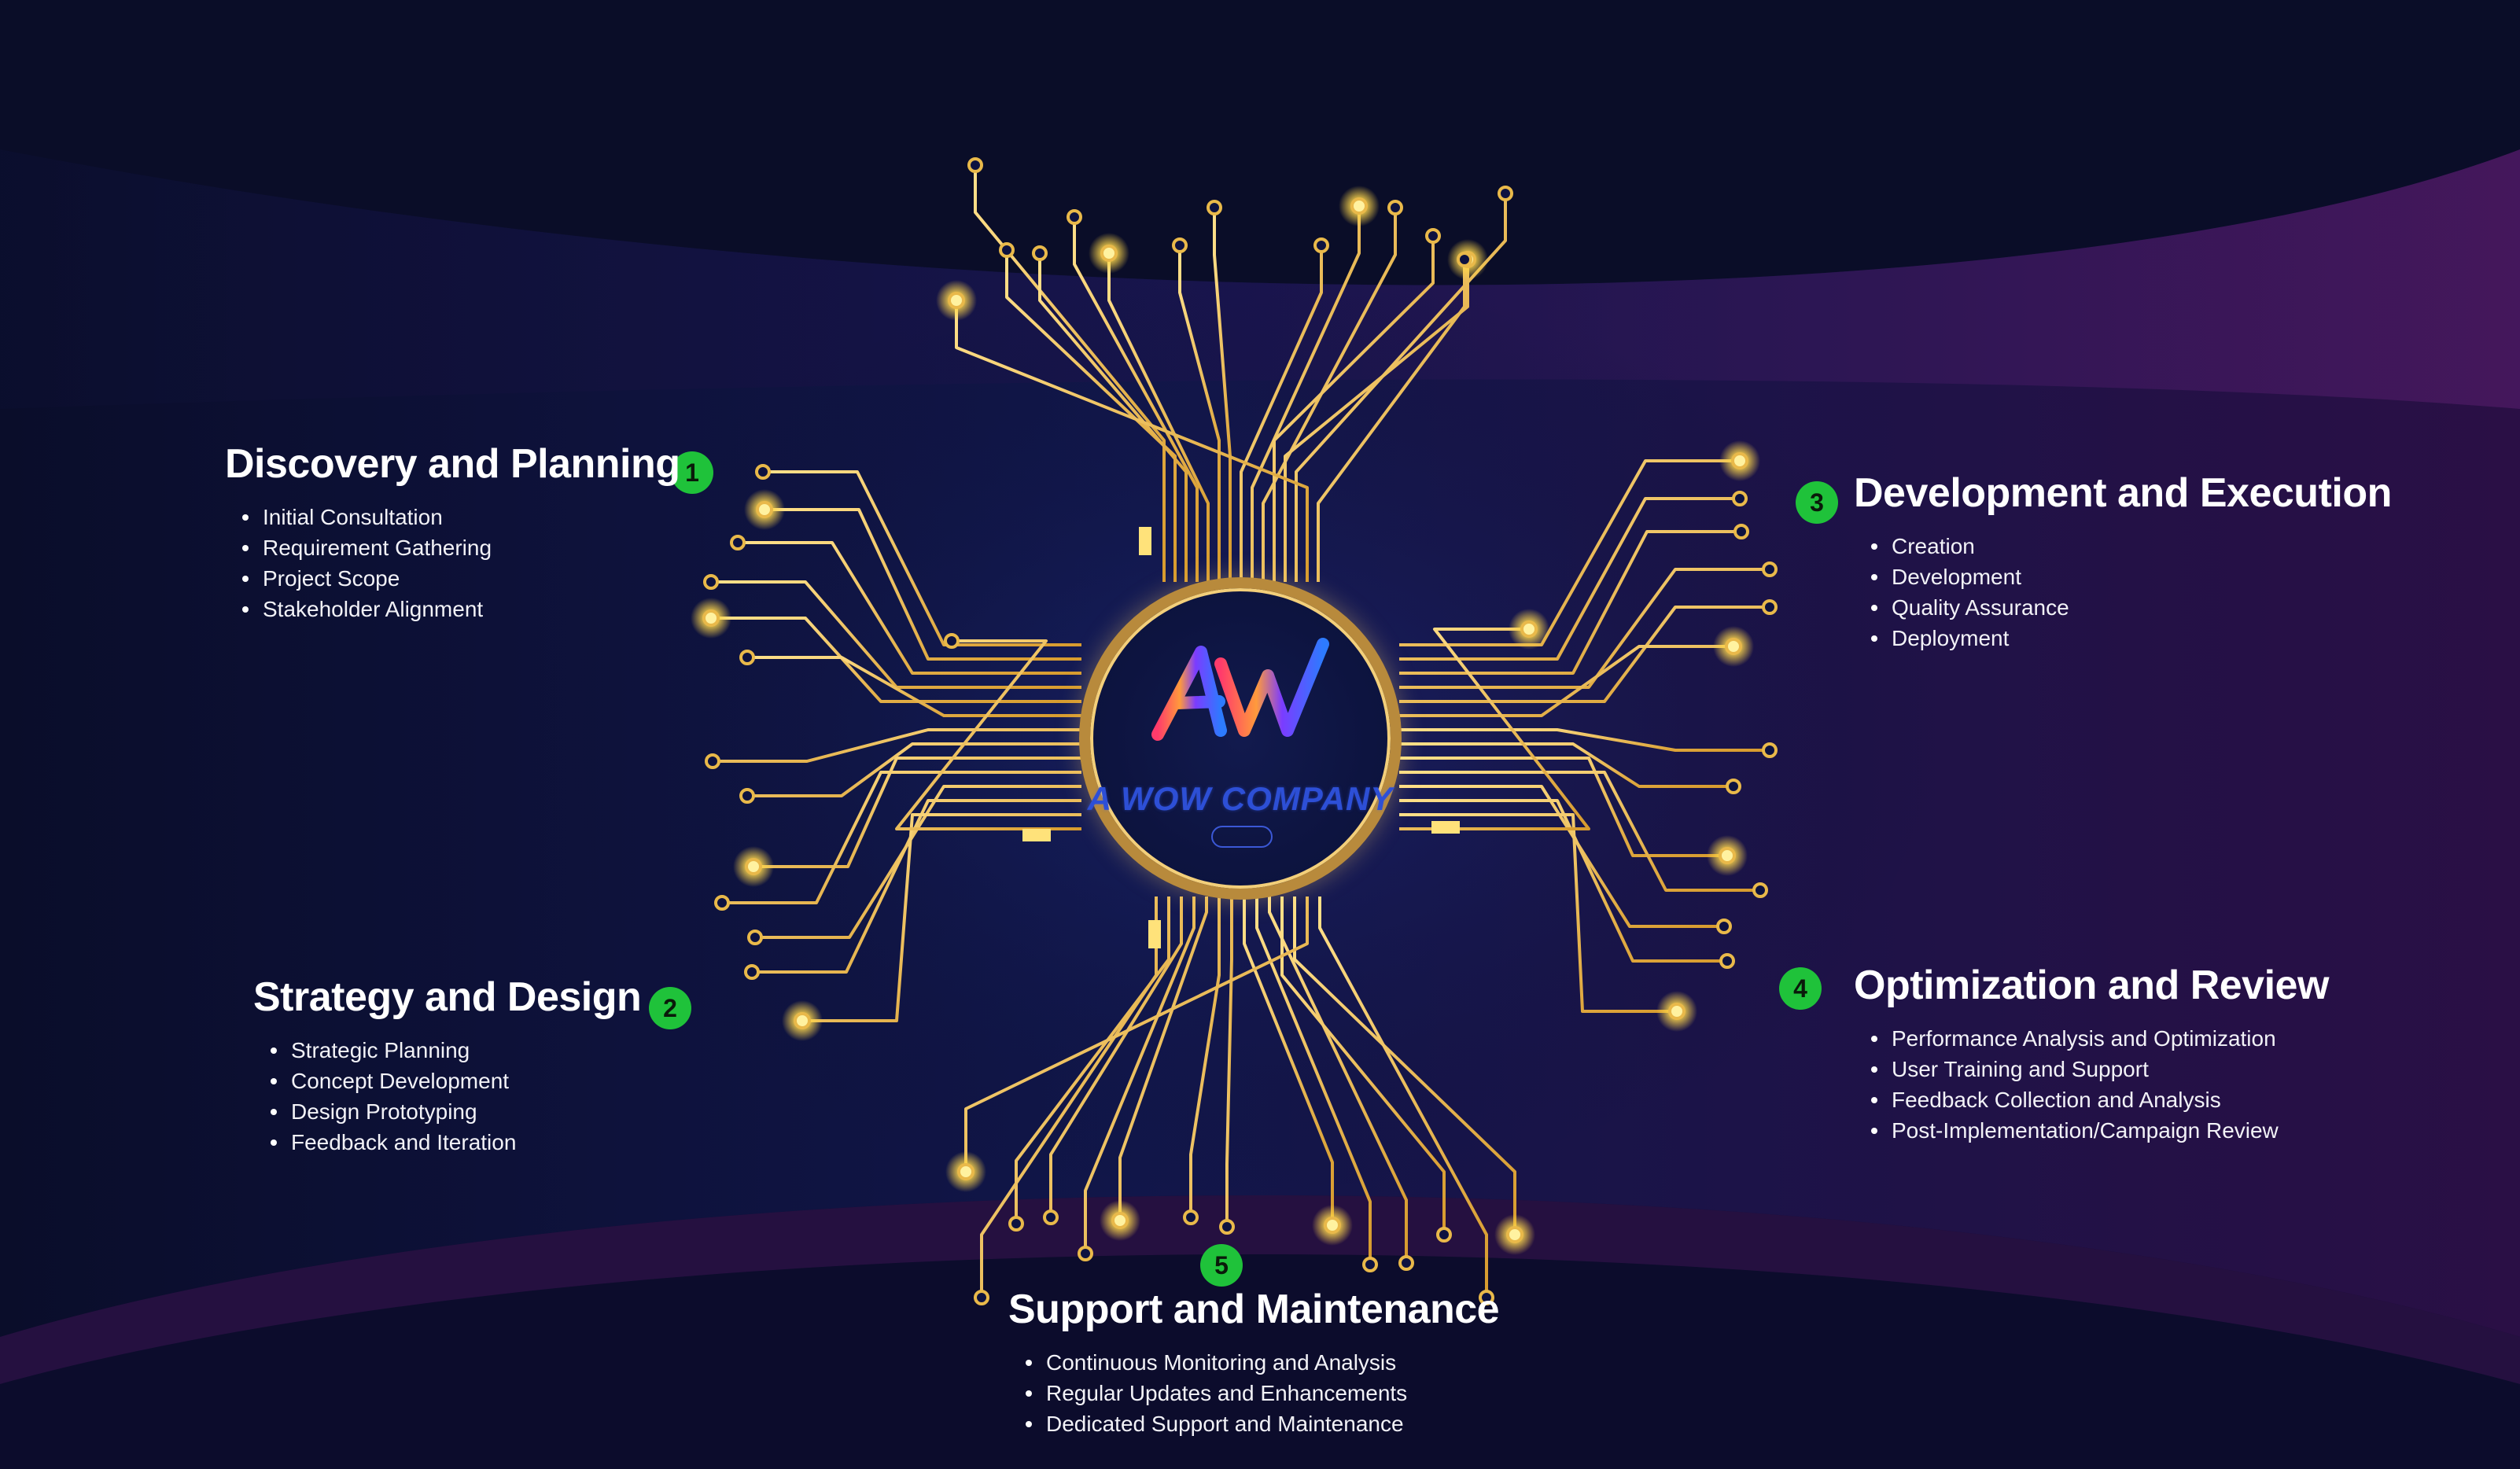 The width and height of the screenshot is (2520, 1469). What do you see at coordinates (1817, 503) in the screenshot?
I see `phase-3-badge: 3` at bounding box center [1817, 503].